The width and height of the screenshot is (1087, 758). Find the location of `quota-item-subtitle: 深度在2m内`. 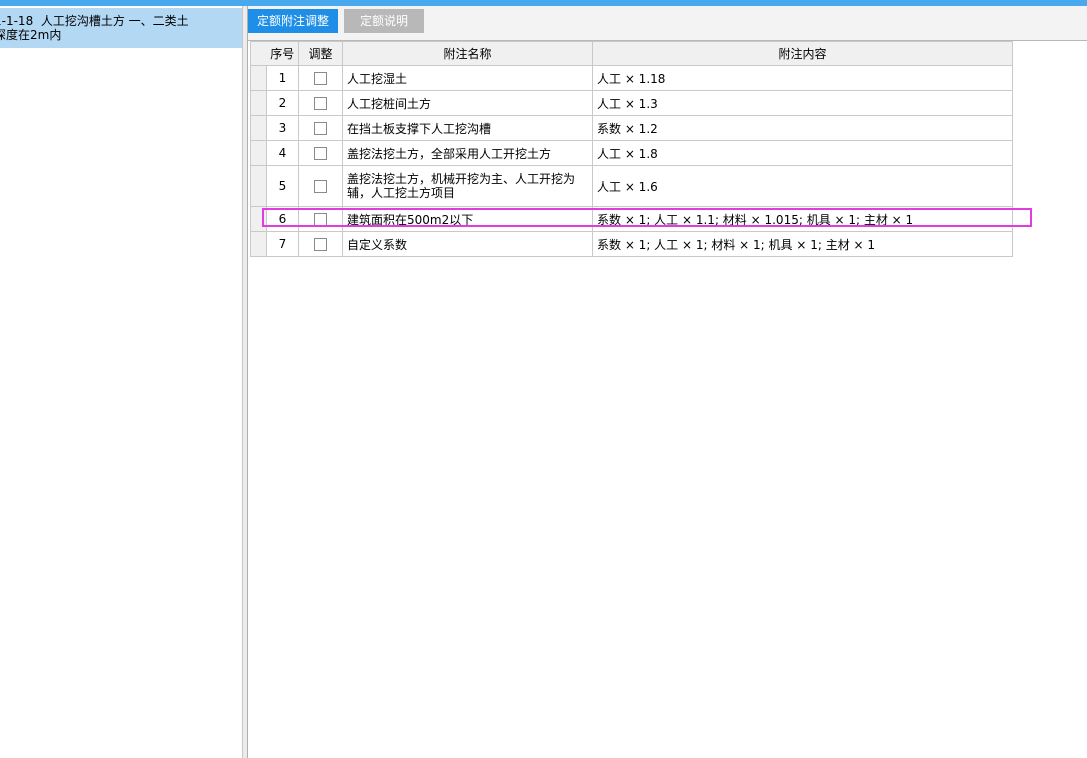

quota-item-subtitle: 深度在2m内 is located at coordinates (31, 35).